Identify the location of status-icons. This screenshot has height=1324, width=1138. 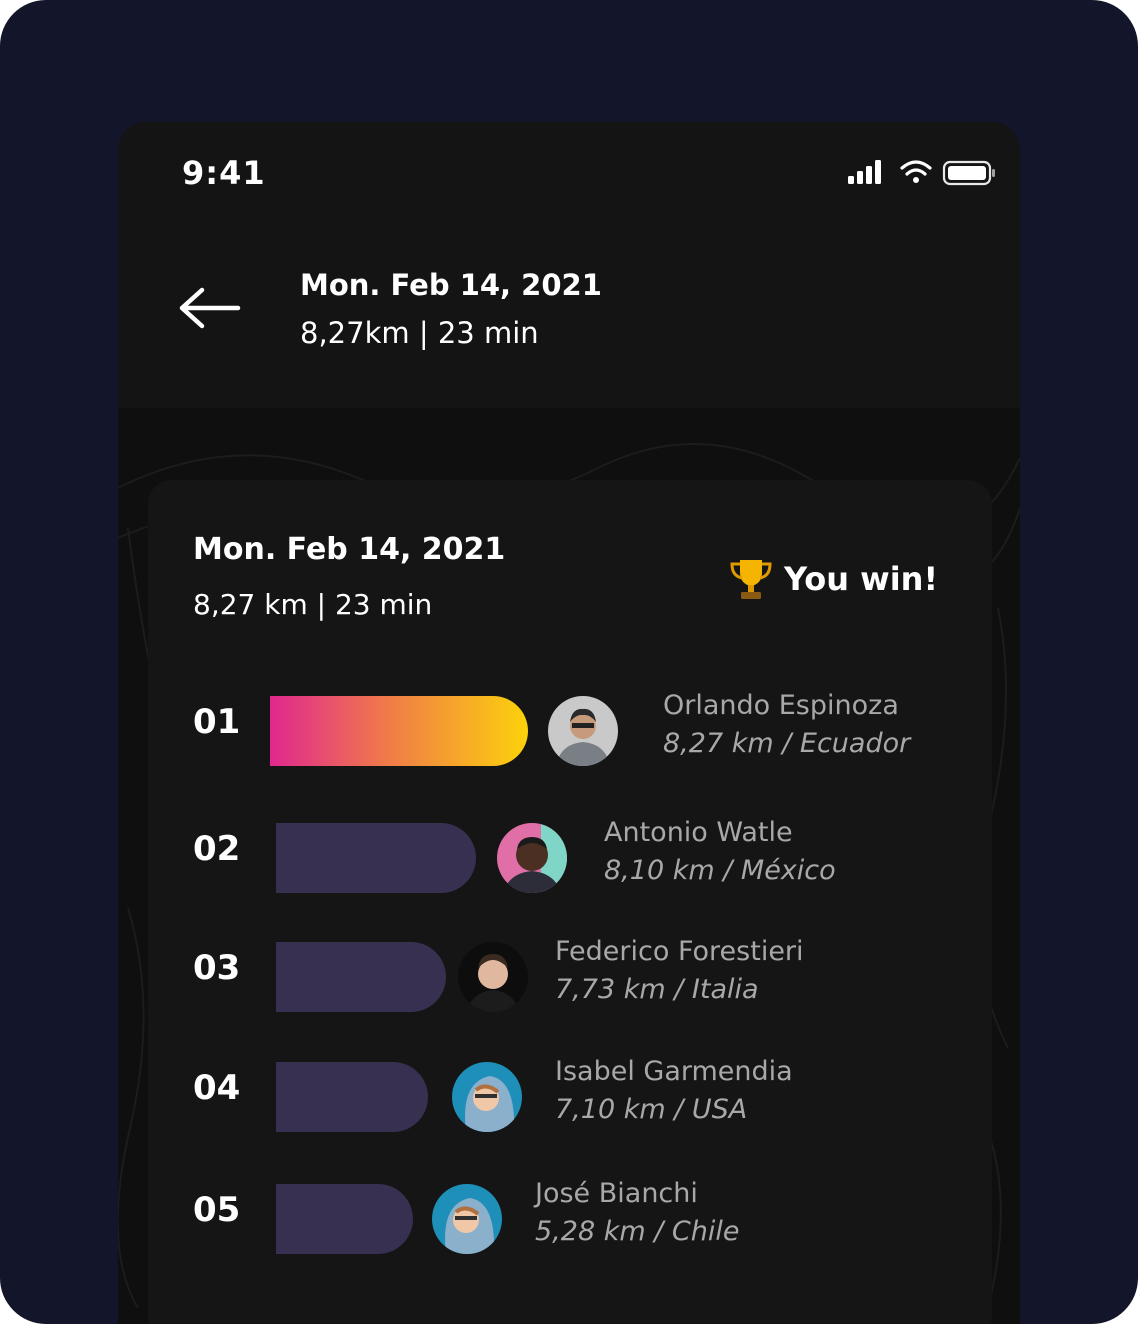
(921, 173).